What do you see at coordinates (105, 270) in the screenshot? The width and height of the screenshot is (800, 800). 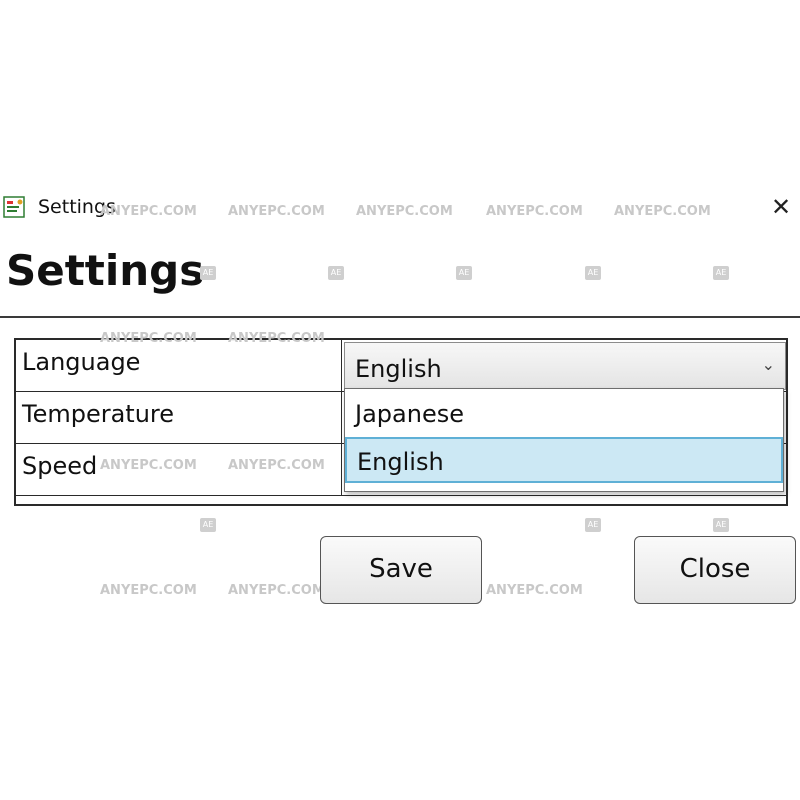 I see `page-title: Settings` at bounding box center [105, 270].